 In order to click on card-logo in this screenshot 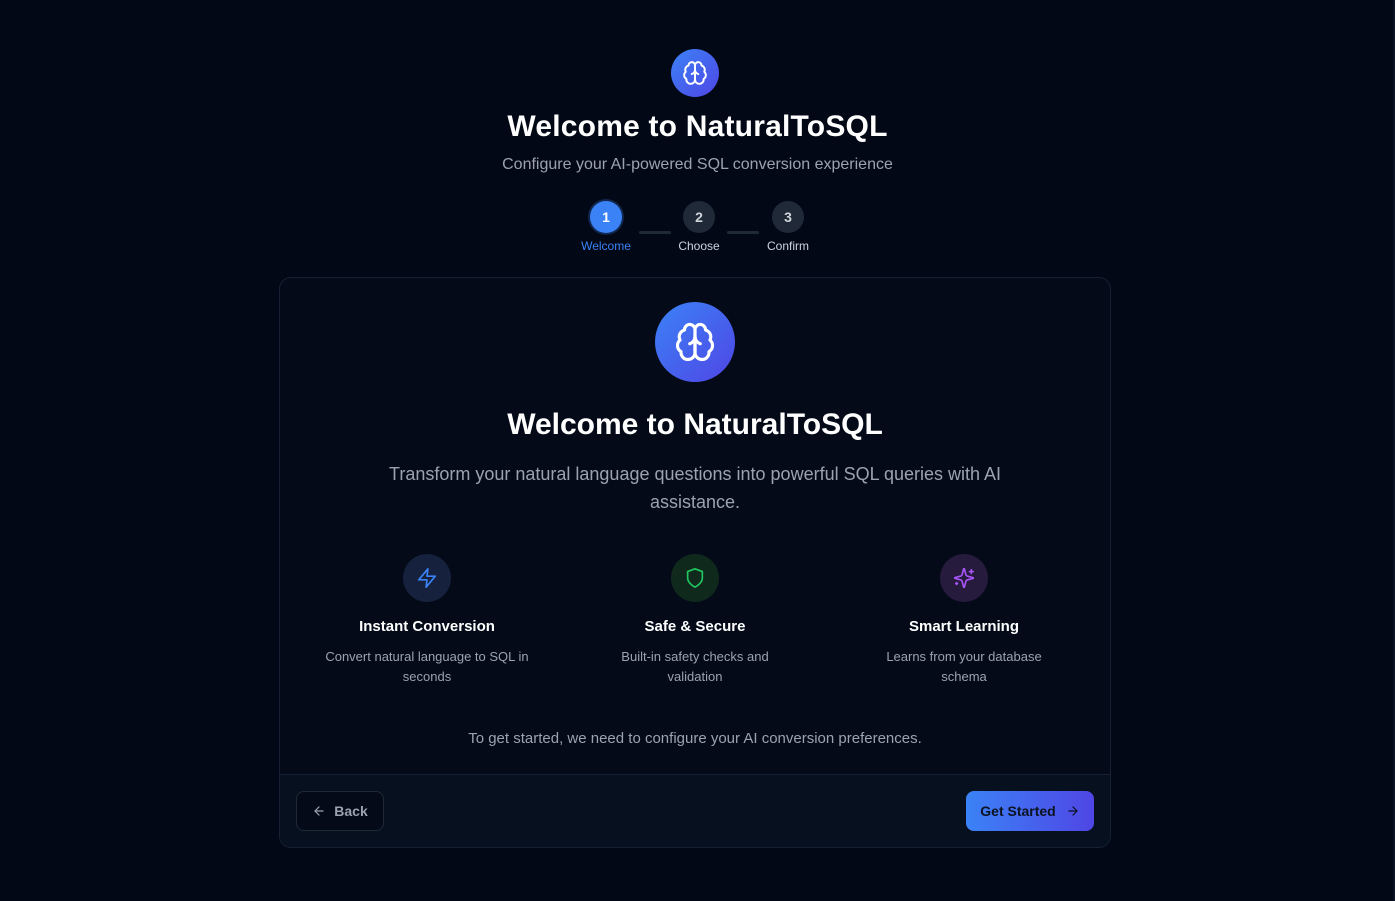, I will do `click(695, 342)`.